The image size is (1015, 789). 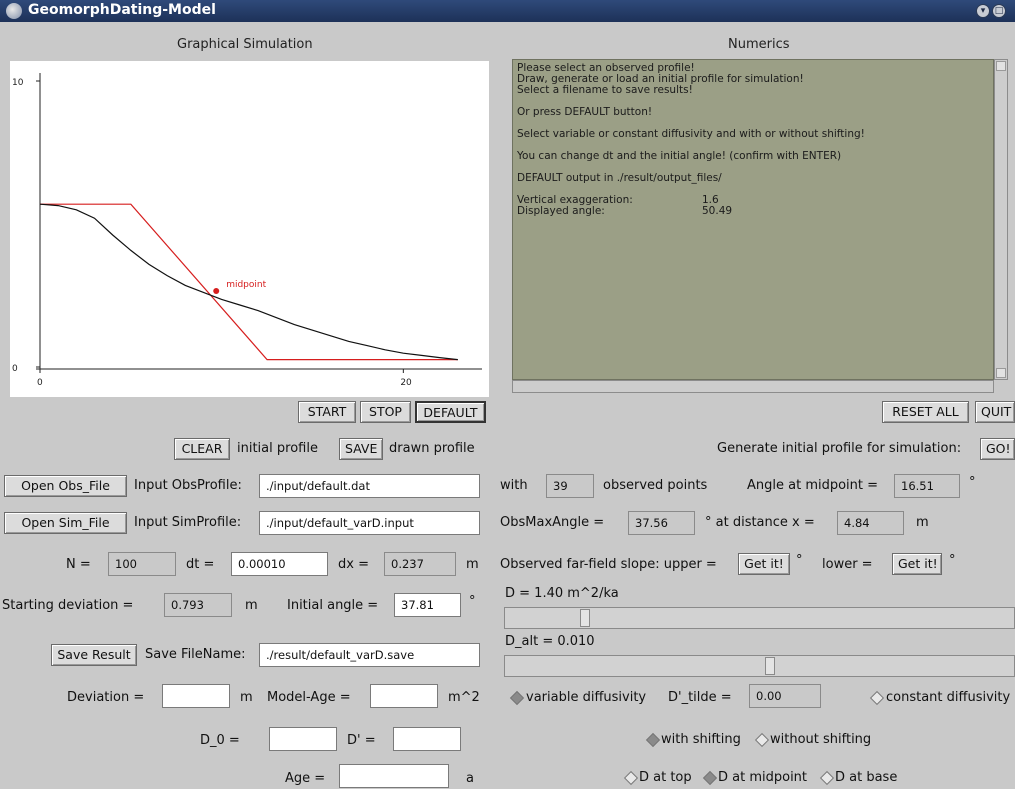 What do you see at coordinates (472, 601) in the screenshot?
I see `initial-angle-degree-label: °` at bounding box center [472, 601].